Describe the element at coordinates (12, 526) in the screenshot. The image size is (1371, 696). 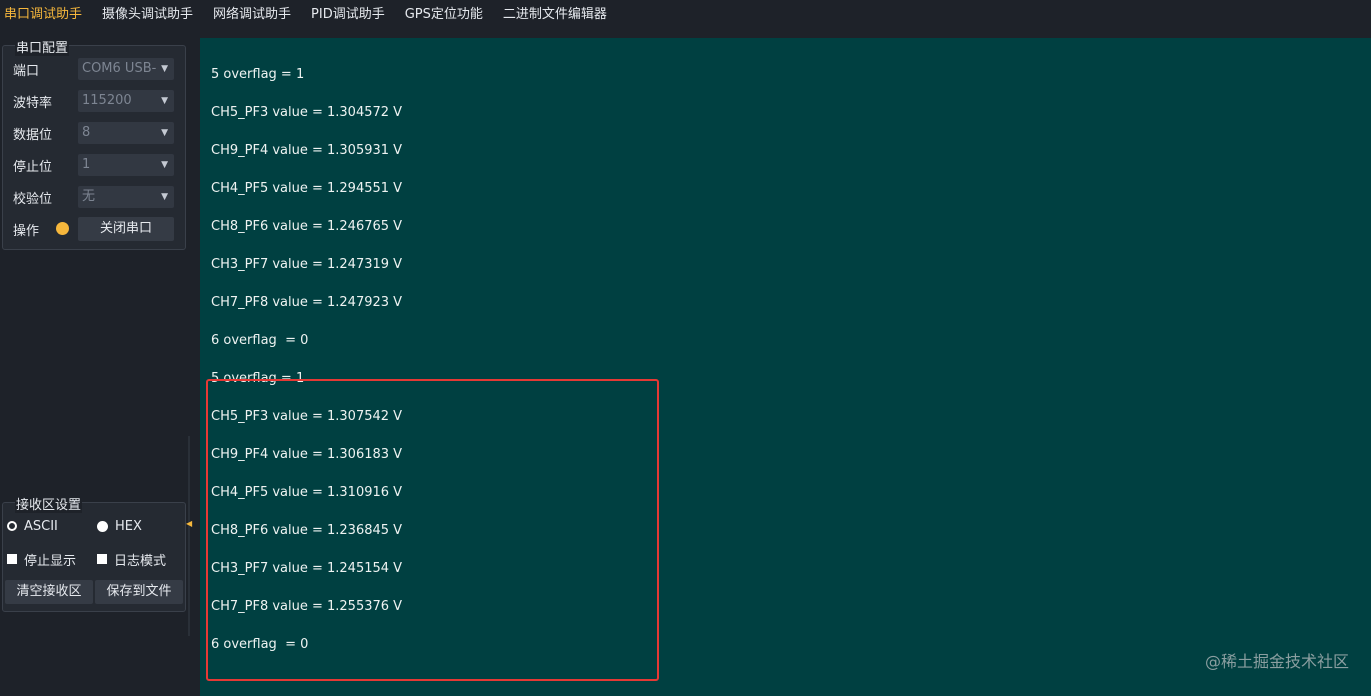
I see `radio-selected-icon` at that location.